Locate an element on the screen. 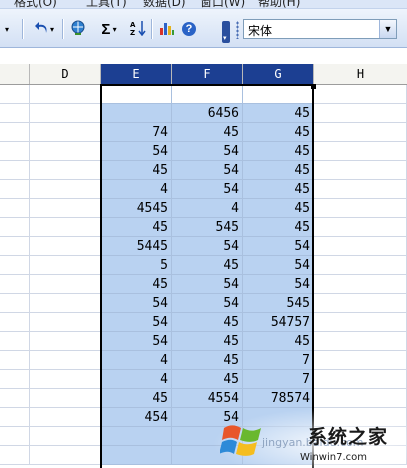 The height and width of the screenshot is (468, 407). column-header-f: F is located at coordinates (207, 74).